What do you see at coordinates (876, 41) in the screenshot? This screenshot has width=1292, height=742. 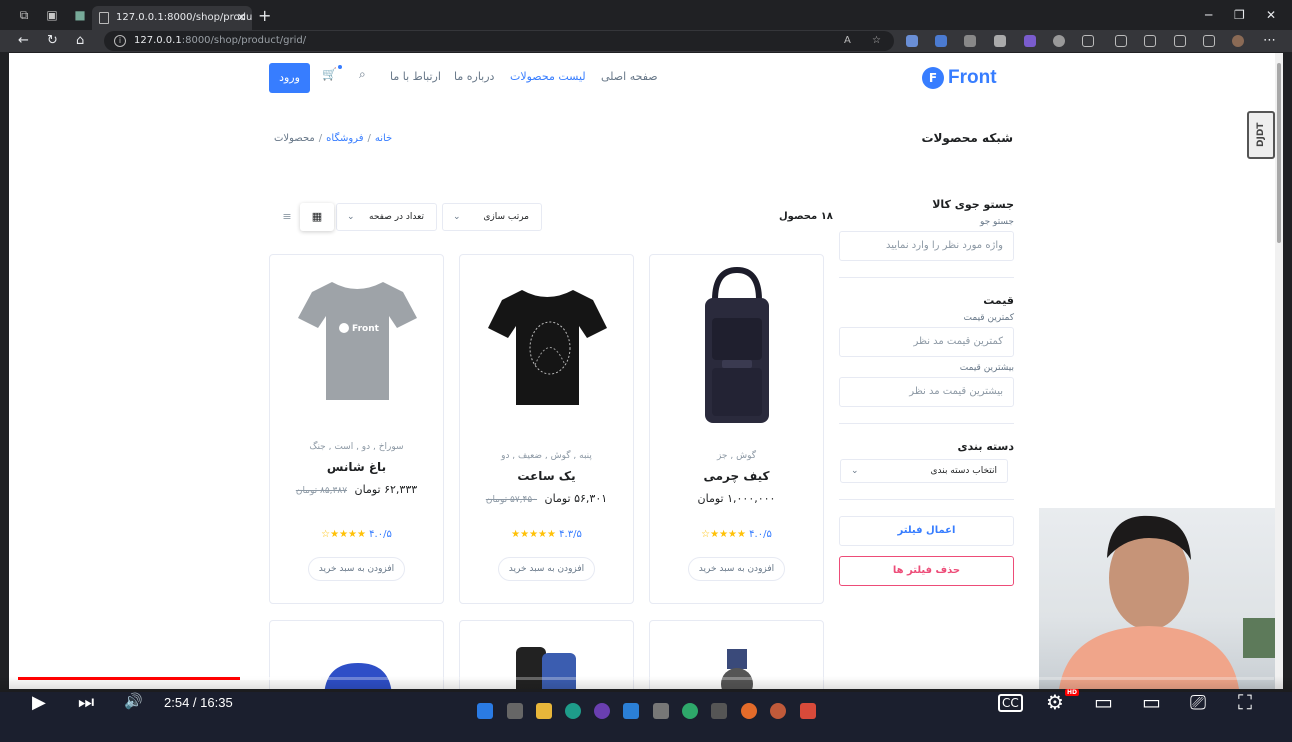 I see `favorite-icon: ☆` at bounding box center [876, 41].